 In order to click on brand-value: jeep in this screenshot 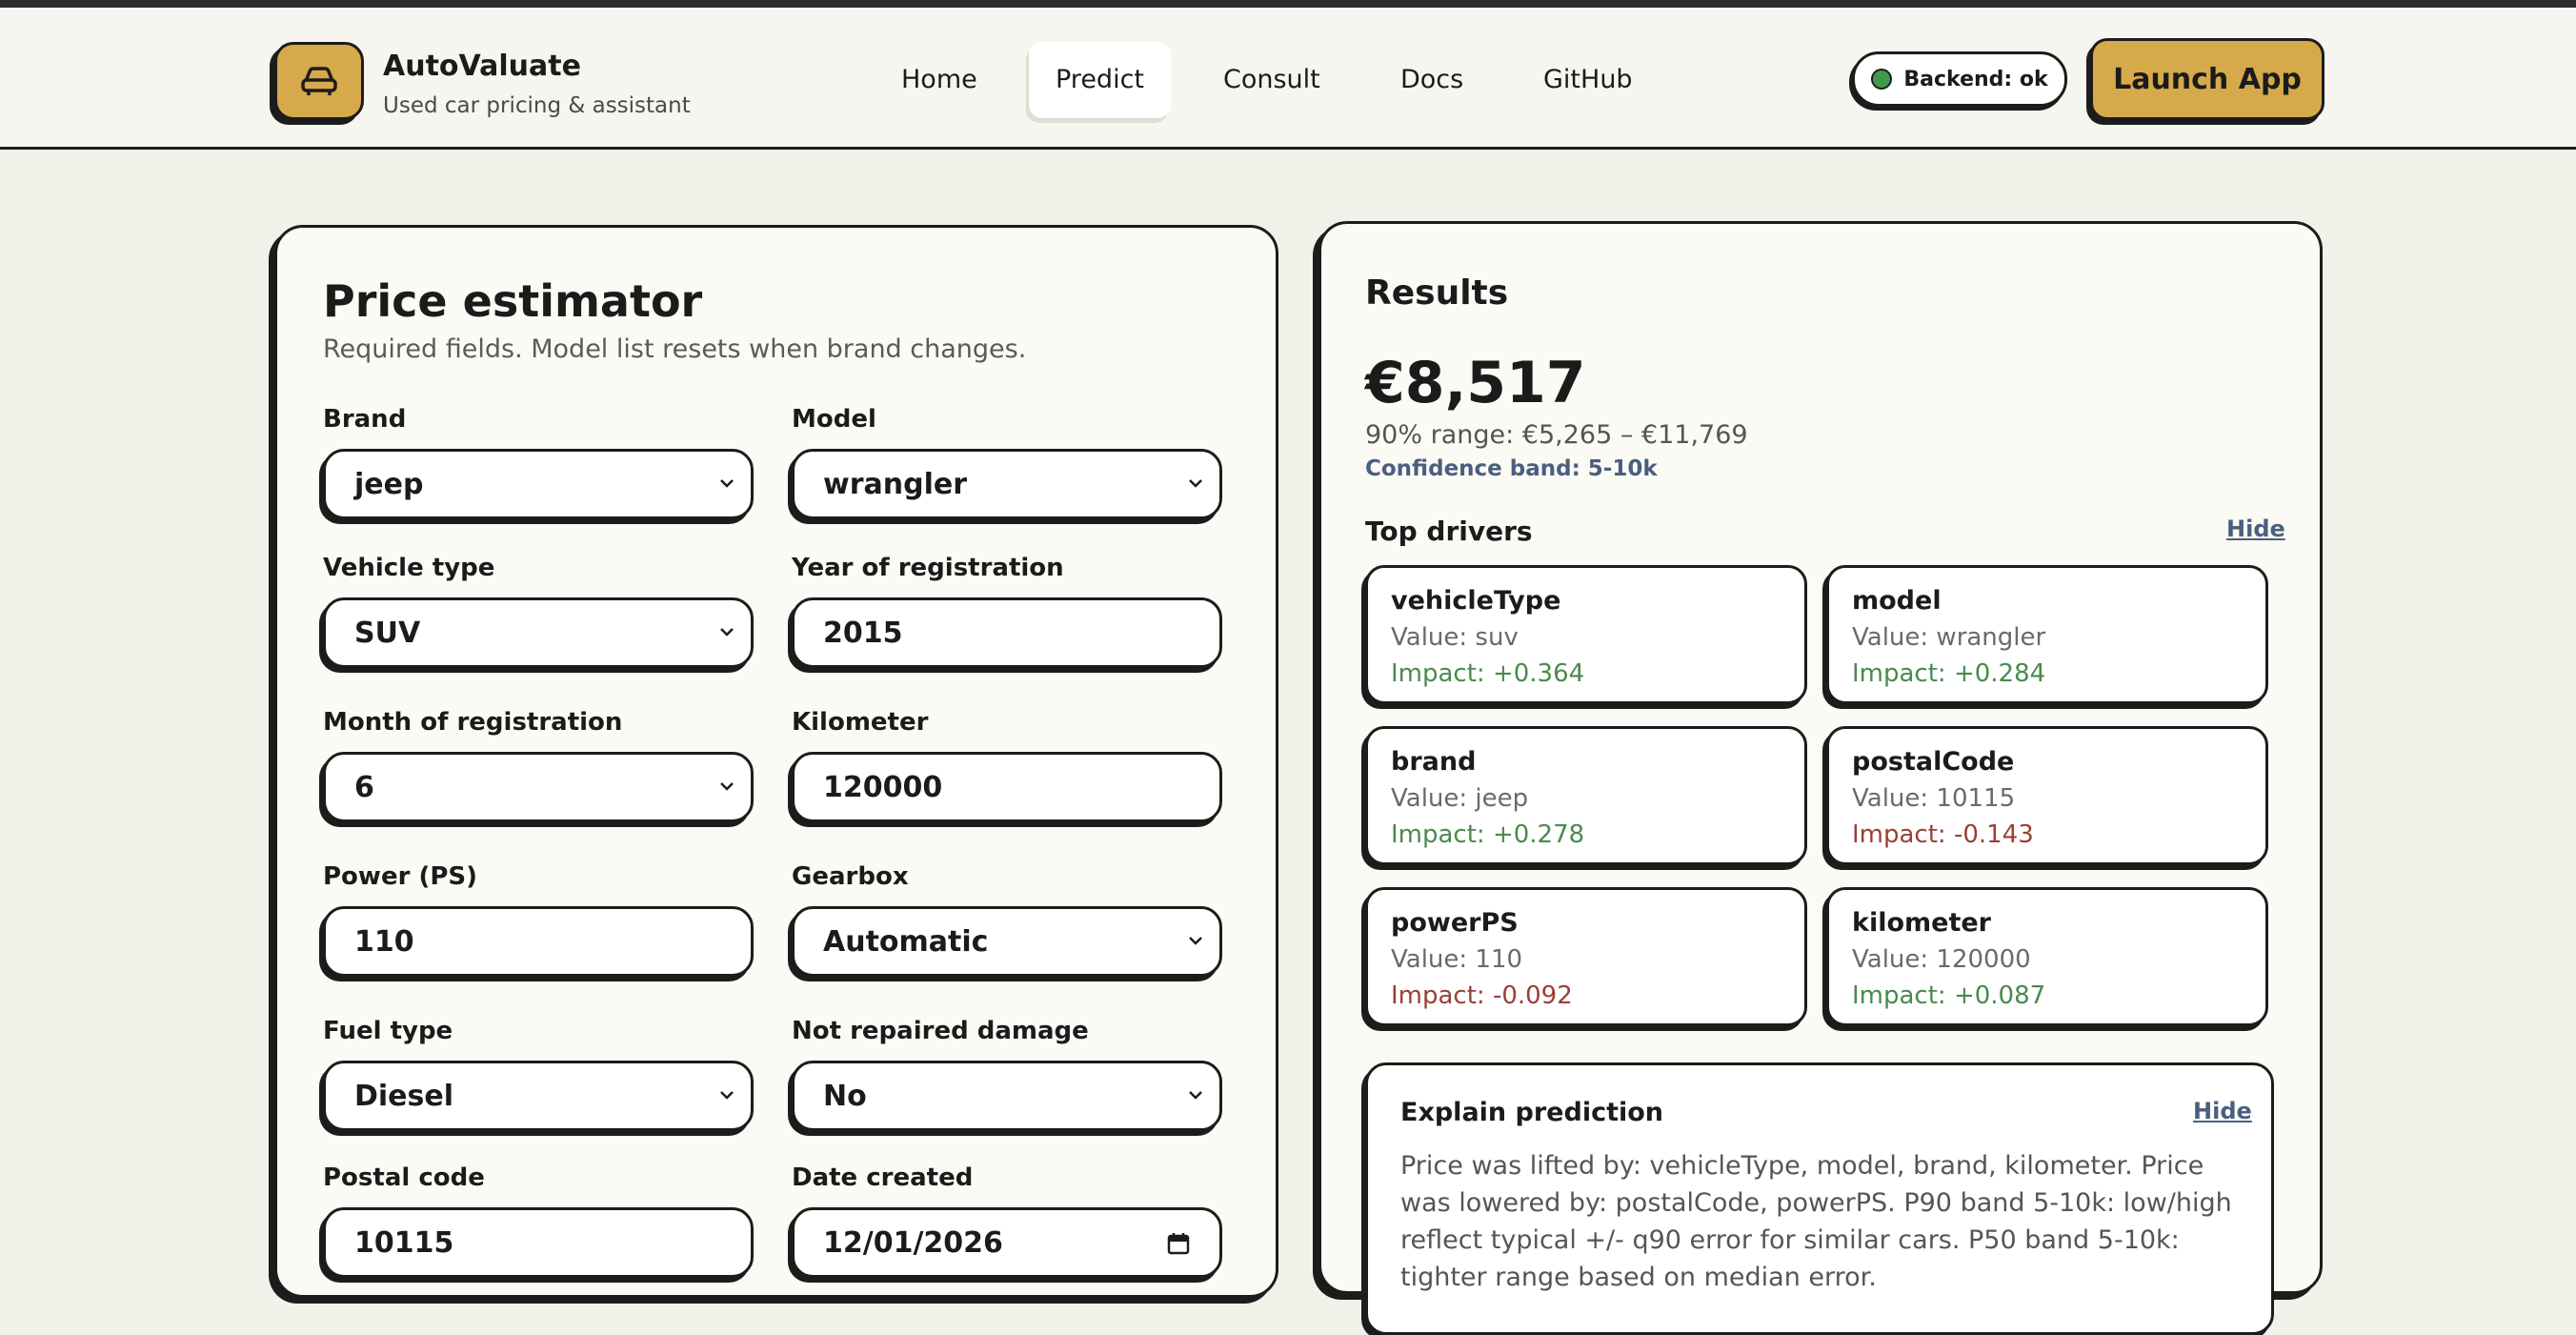, I will do `click(389, 484)`.